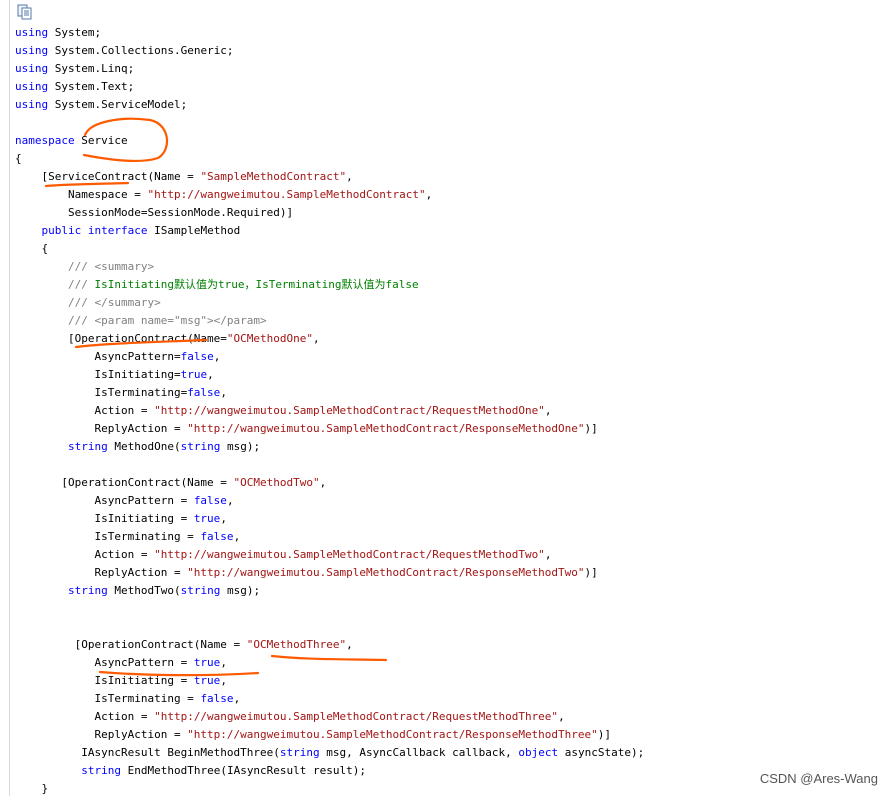  Describe the element at coordinates (329, 447) in the screenshot. I see `code-line: string MethodOne(string msg);` at that location.